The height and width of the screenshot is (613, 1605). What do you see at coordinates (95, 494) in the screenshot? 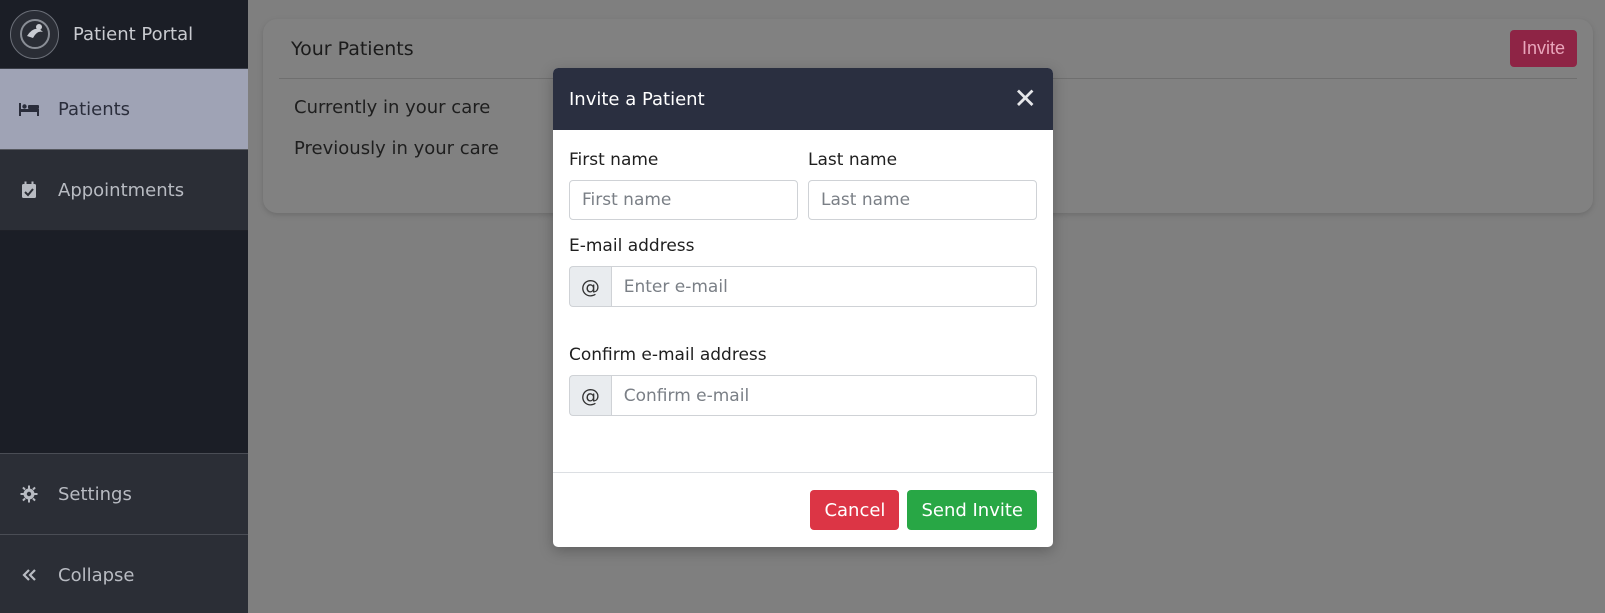
I see `sidebar-item-label: Settings` at bounding box center [95, 494].